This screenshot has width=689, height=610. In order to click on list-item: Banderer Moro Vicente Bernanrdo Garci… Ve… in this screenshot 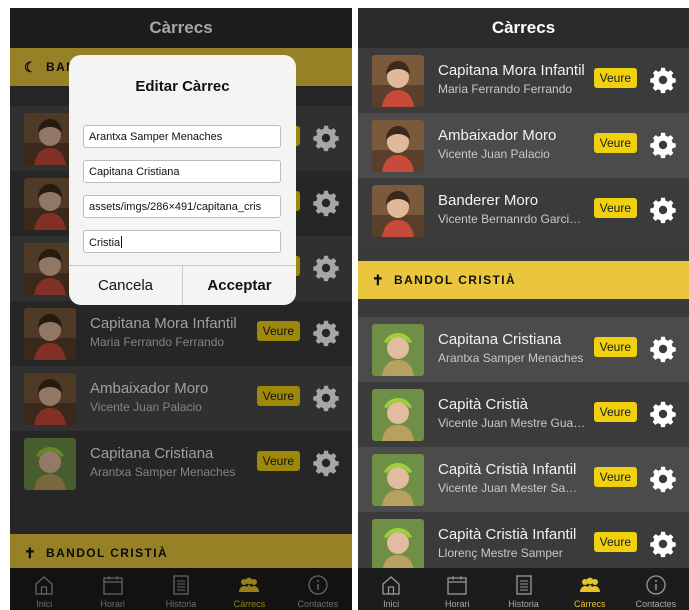, I will do `click(523, 210)`.